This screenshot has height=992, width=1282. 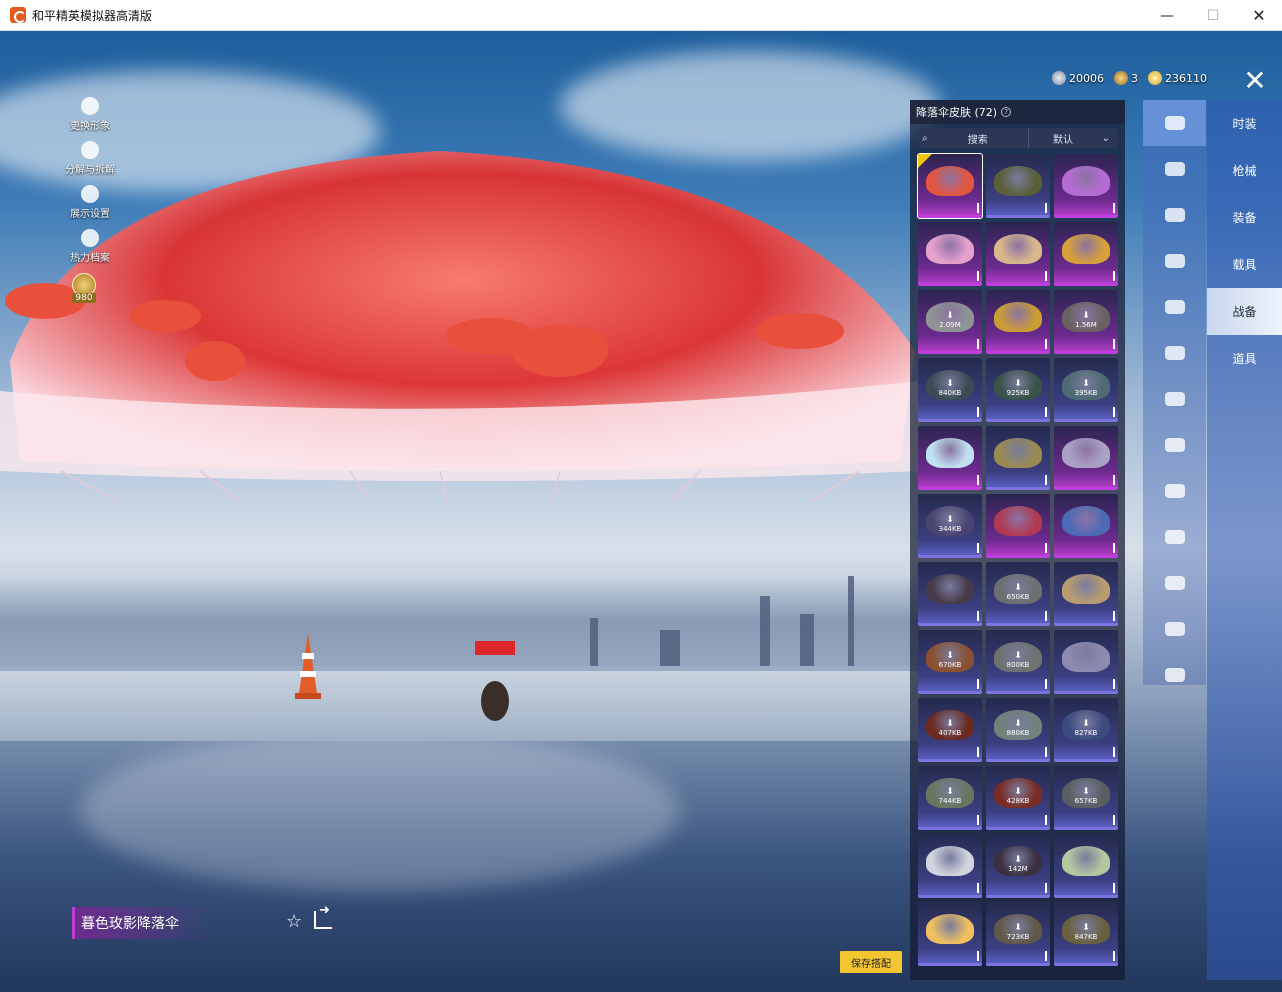 What do you see at coordinates (1086, 393) in the screenshot?
I see `download-size: 395KB` at bounding box center [1086, 393].